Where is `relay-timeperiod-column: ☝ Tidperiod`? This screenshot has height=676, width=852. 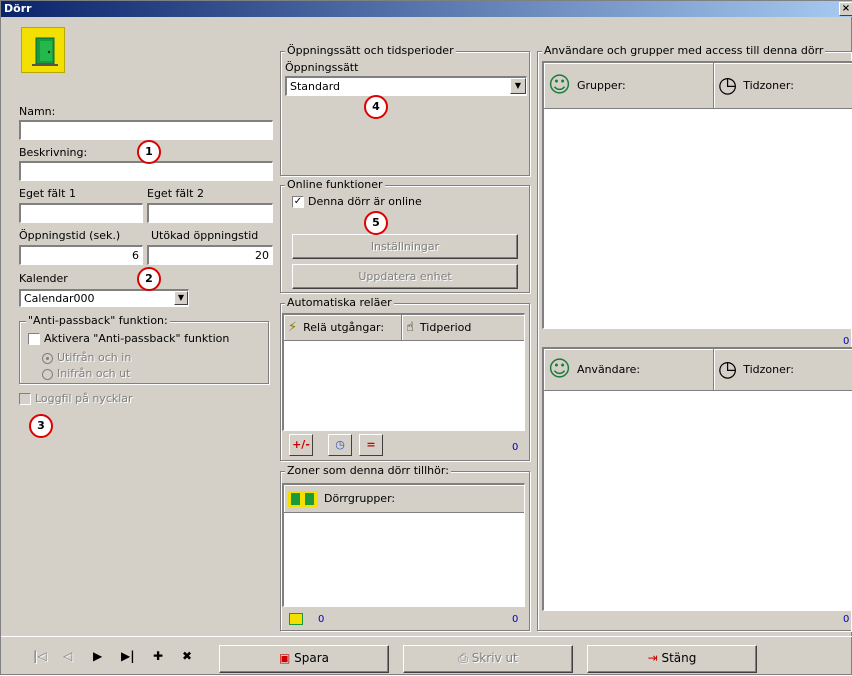 relay-timeperiod-column: ☝ Tidperiod is located at coordinates (463, 327).